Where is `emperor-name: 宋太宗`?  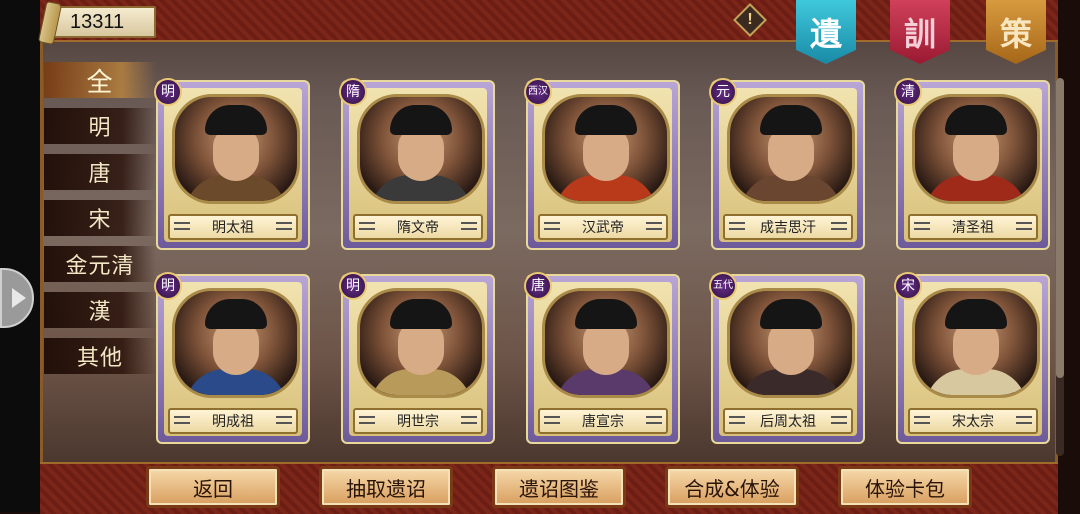
emperor-name: 宋太宗 is located at coordinates (973, 422).